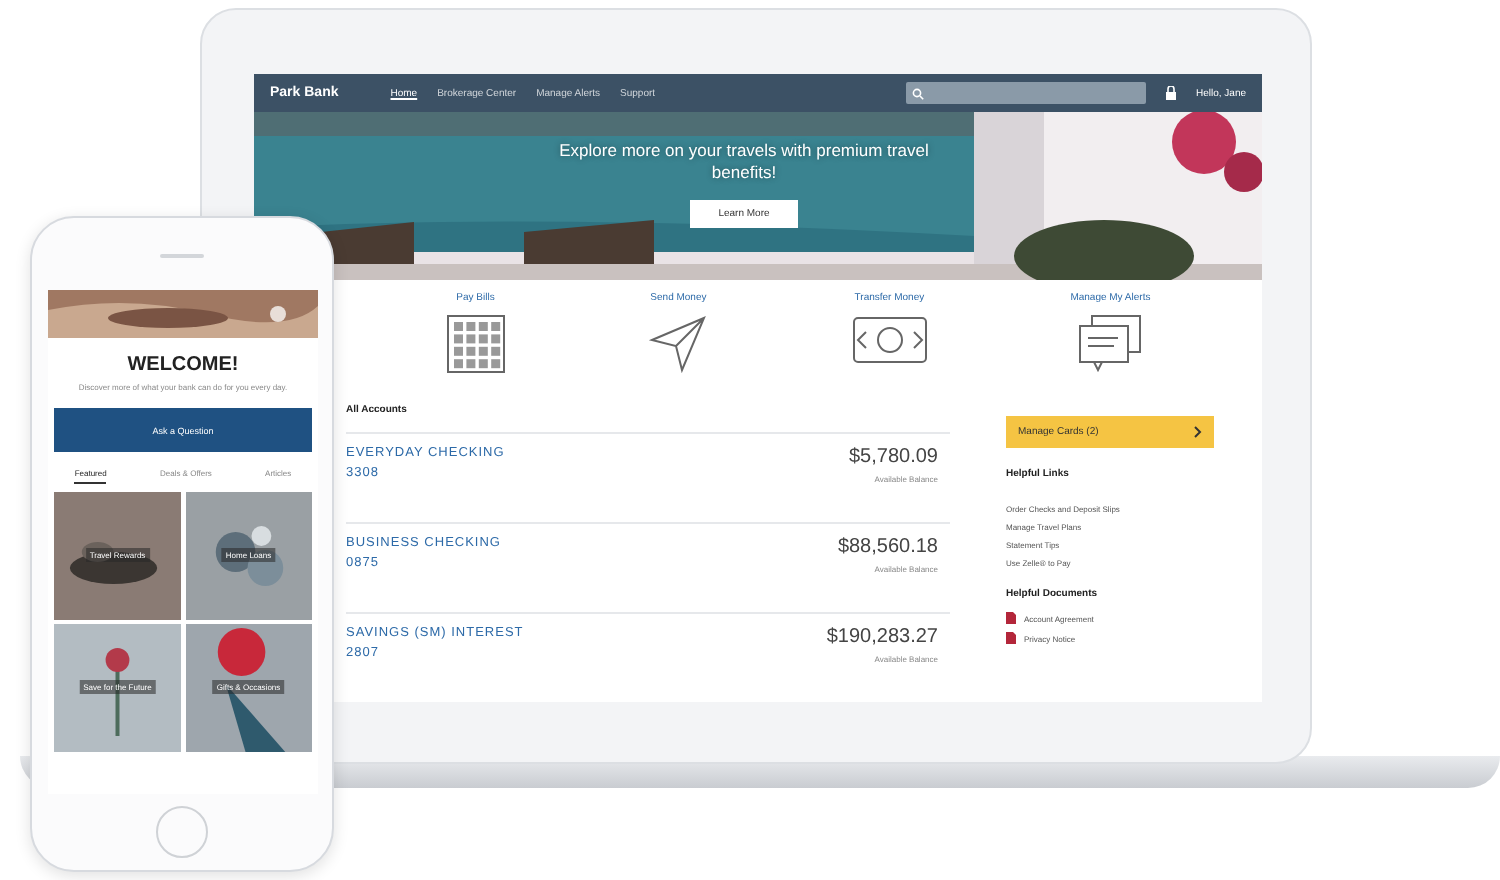 The height and width of the screenshot is (880, 1500). I want to click on account-balance: $88,560.18, so click(887, 547).